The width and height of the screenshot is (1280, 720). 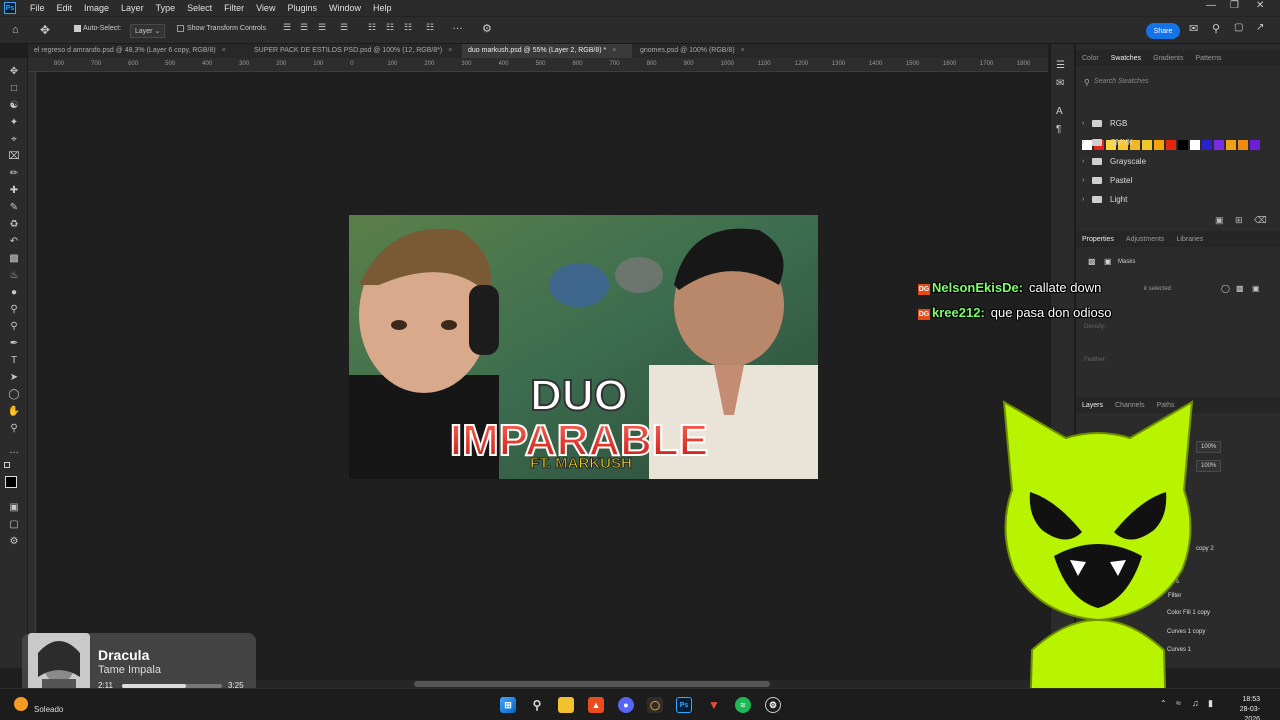 What do you see at coordinates (96, 8) in the screenshot?
I see `menu-image: Image` at bounding box center [96, 8].